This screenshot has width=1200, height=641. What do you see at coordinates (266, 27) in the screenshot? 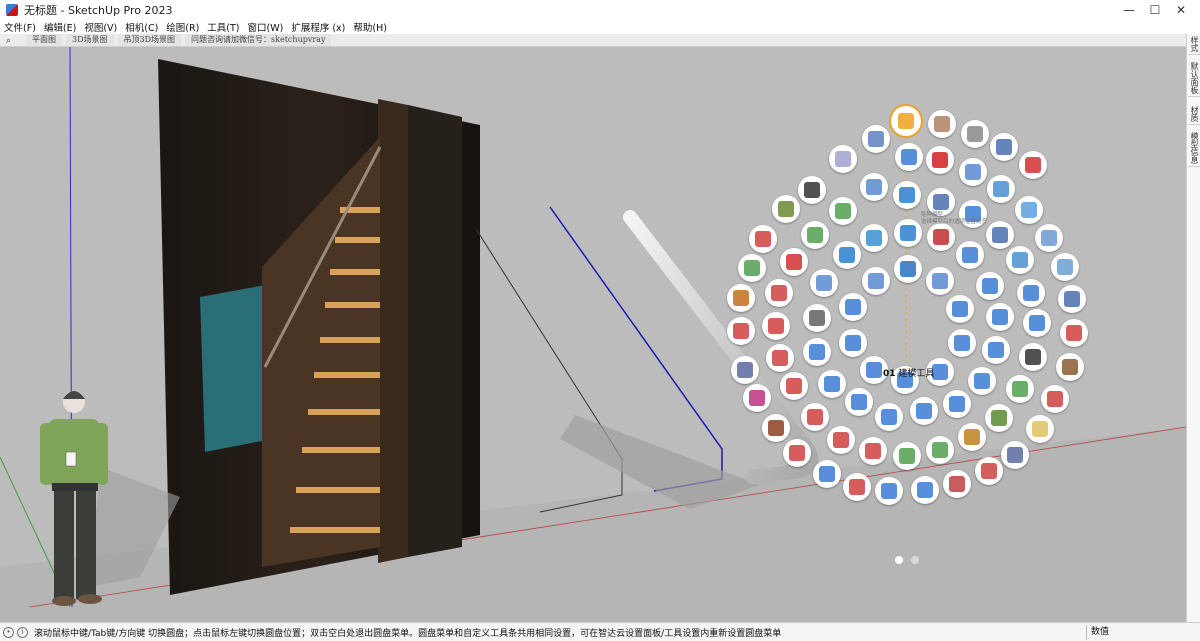
I see `menu-window: 窗口(W)` at bounding box center [266, 27].